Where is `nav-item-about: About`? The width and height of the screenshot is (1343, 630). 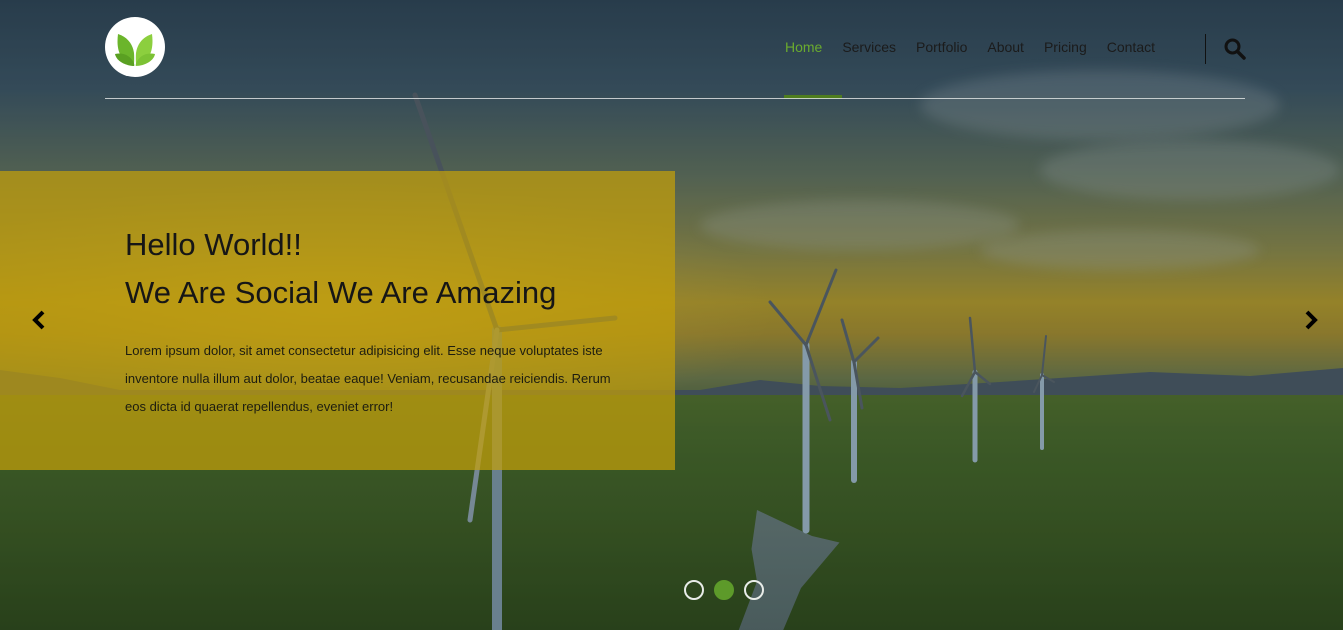 nav-item-about: About is located at coordinates (1005, 47).